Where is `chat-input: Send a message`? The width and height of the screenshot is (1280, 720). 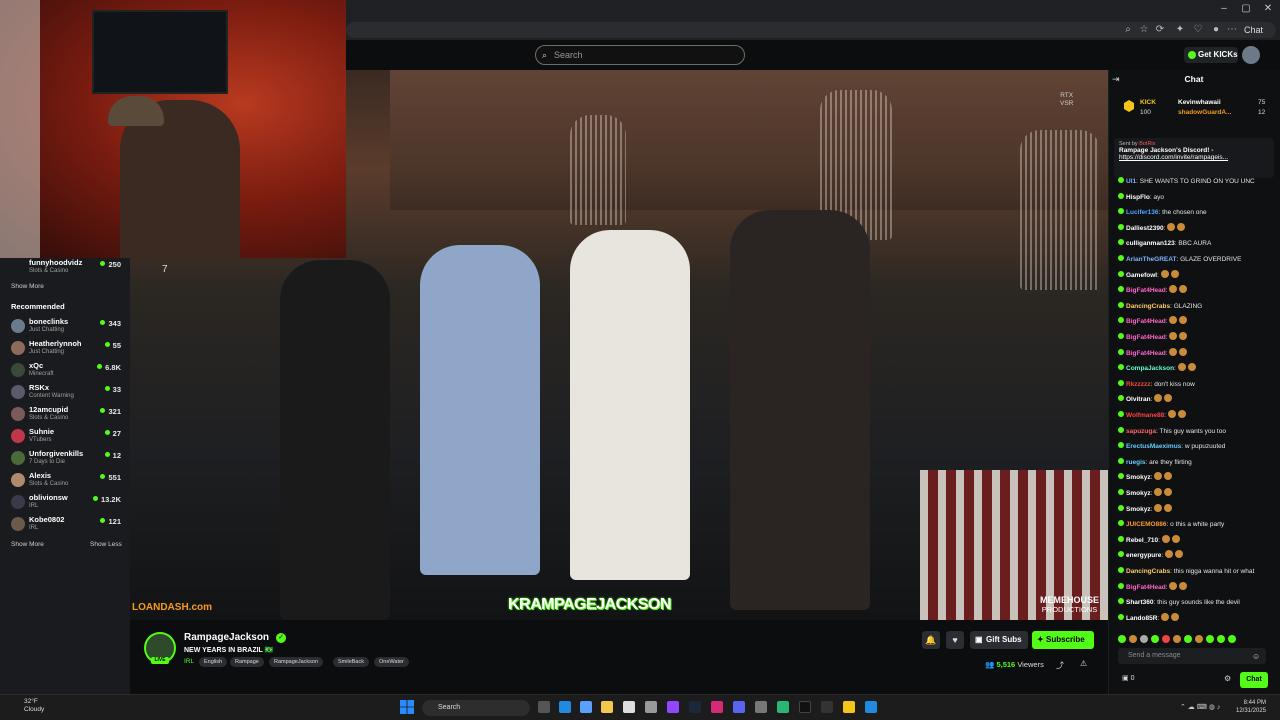
chat-input: Send a message is located at coordinates (1192, 656).